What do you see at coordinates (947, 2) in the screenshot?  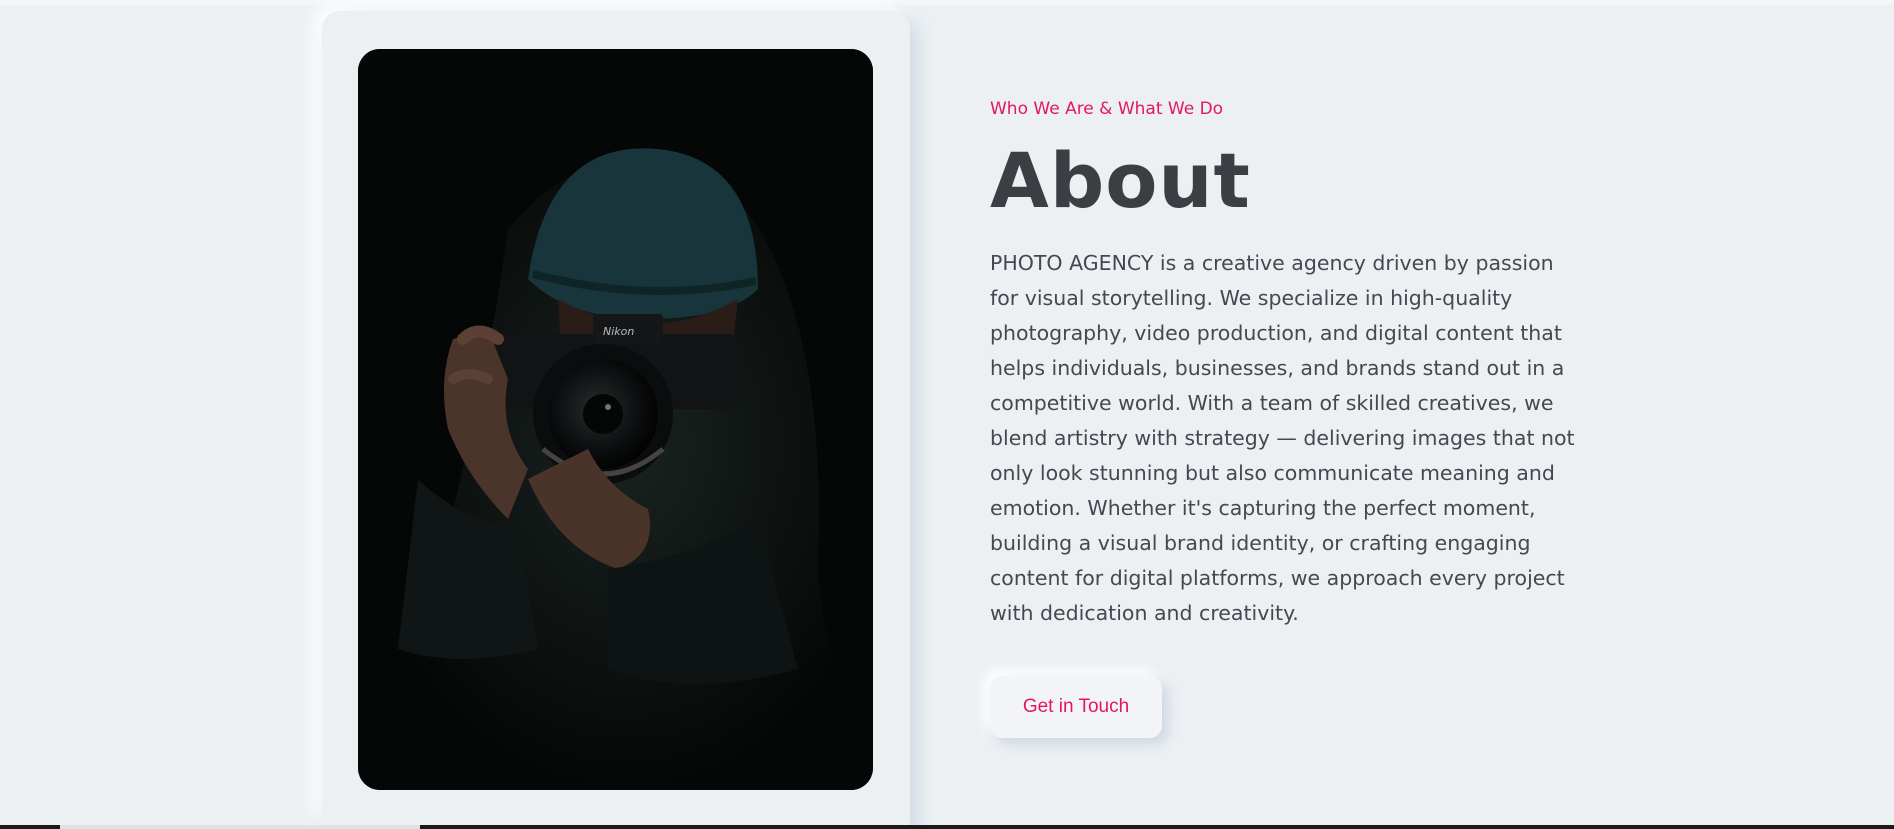 I see `top-divider` at bounding box center [947, 2].